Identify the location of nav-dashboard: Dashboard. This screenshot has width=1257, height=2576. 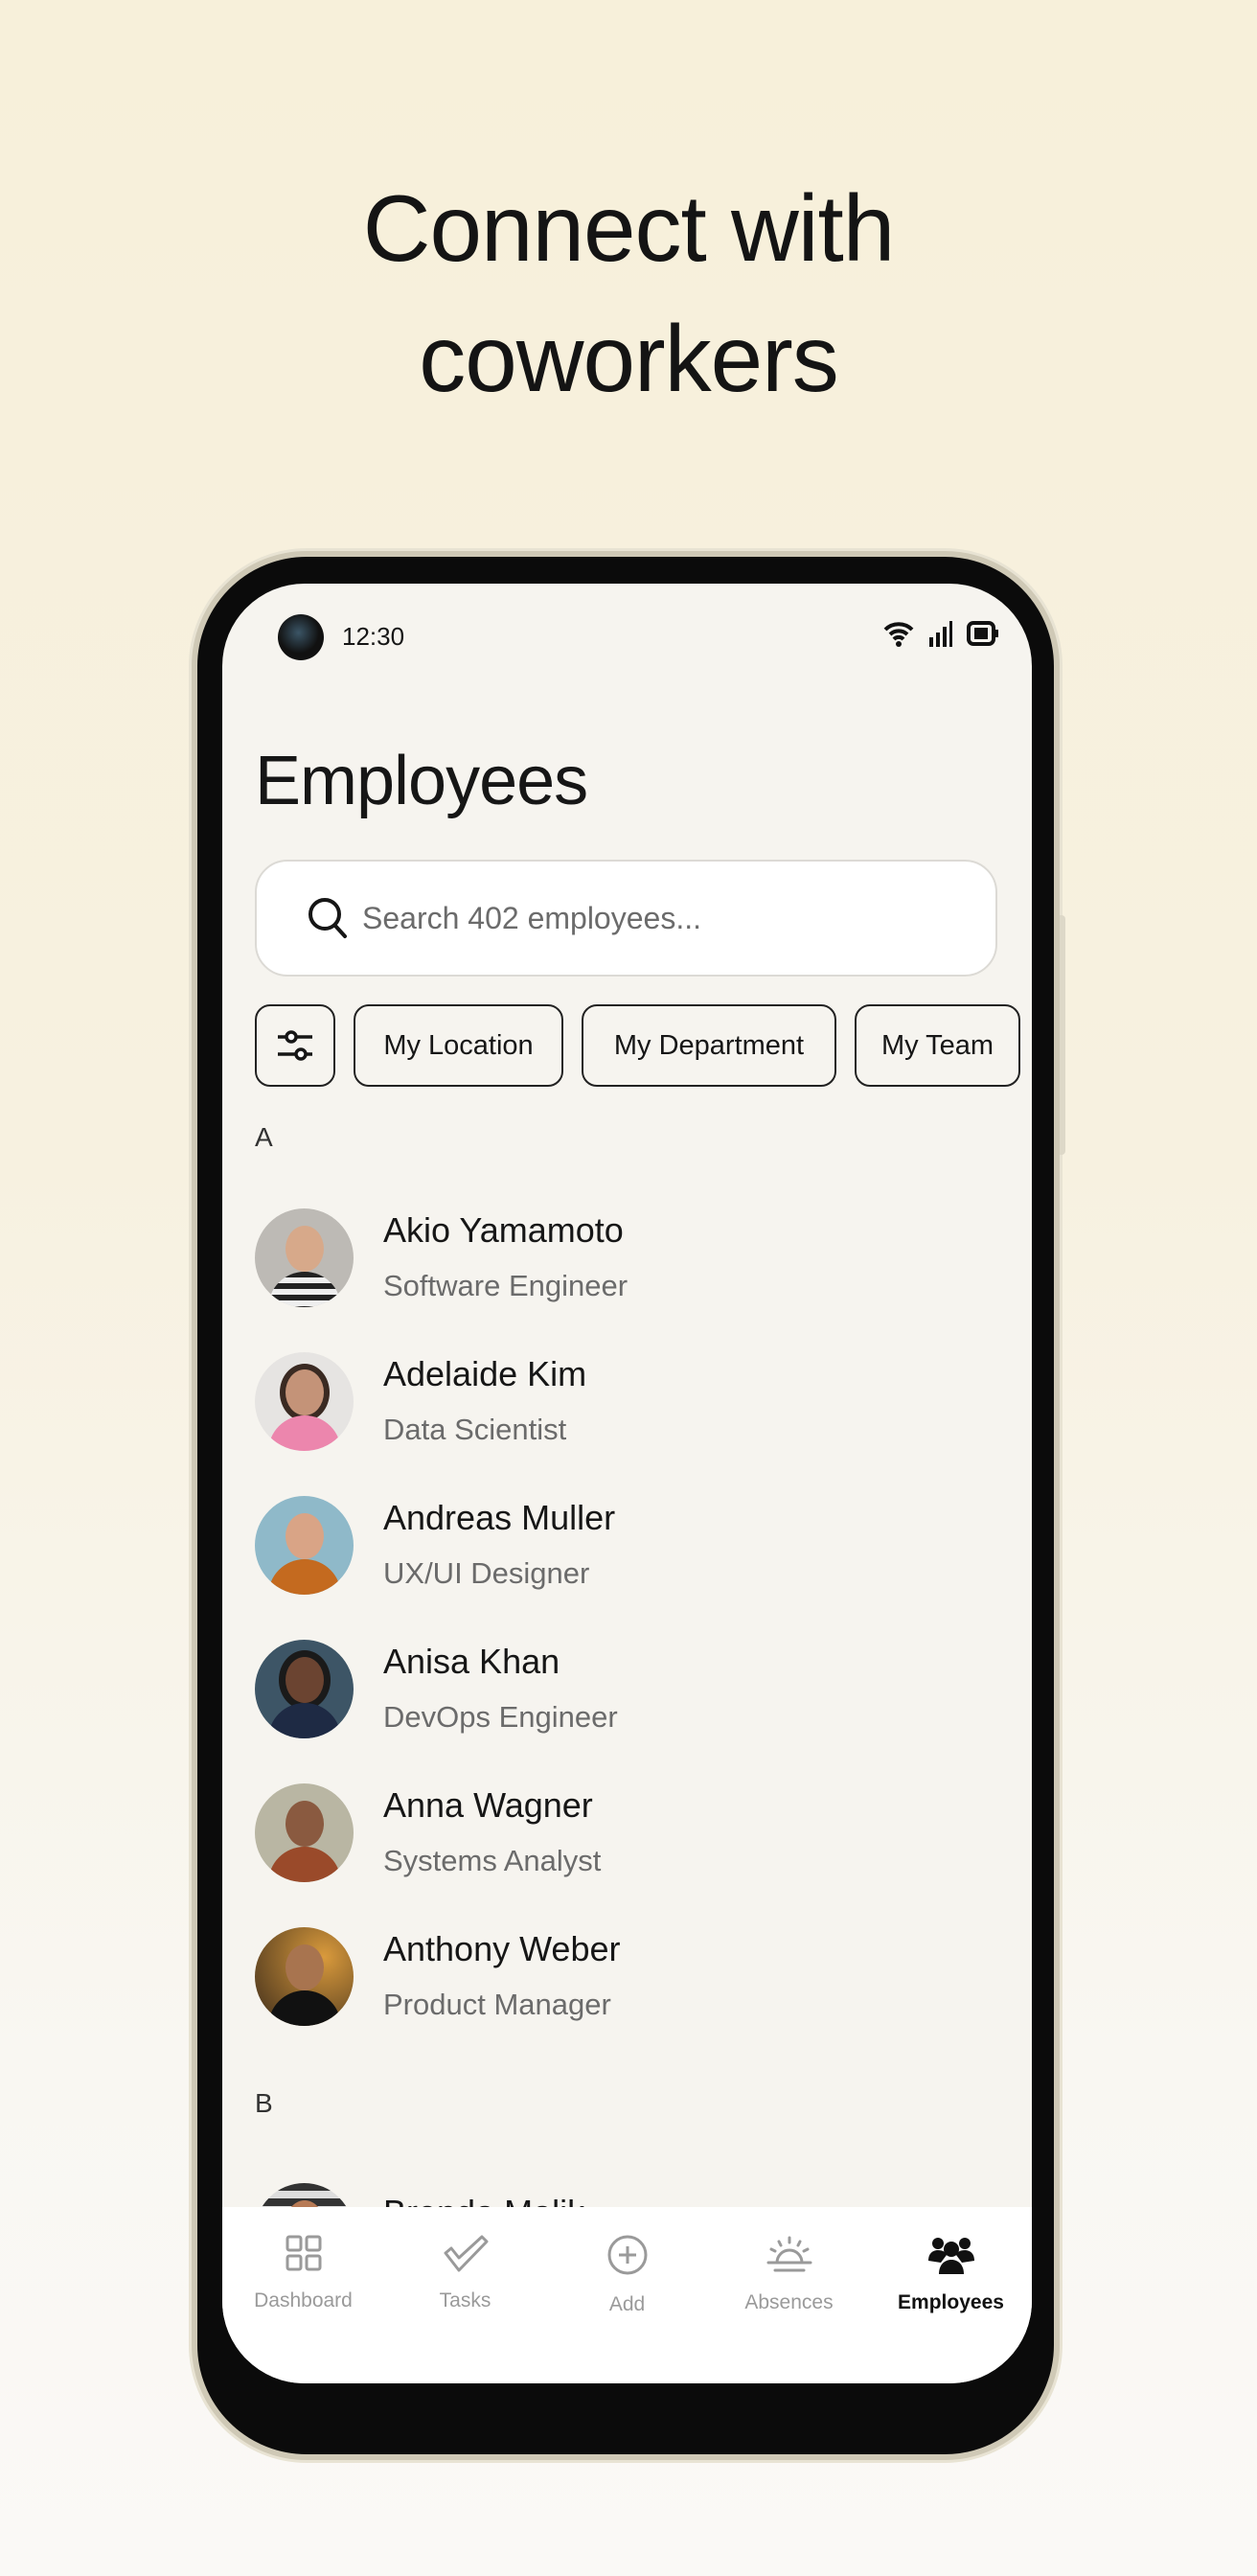
(303, 2308).